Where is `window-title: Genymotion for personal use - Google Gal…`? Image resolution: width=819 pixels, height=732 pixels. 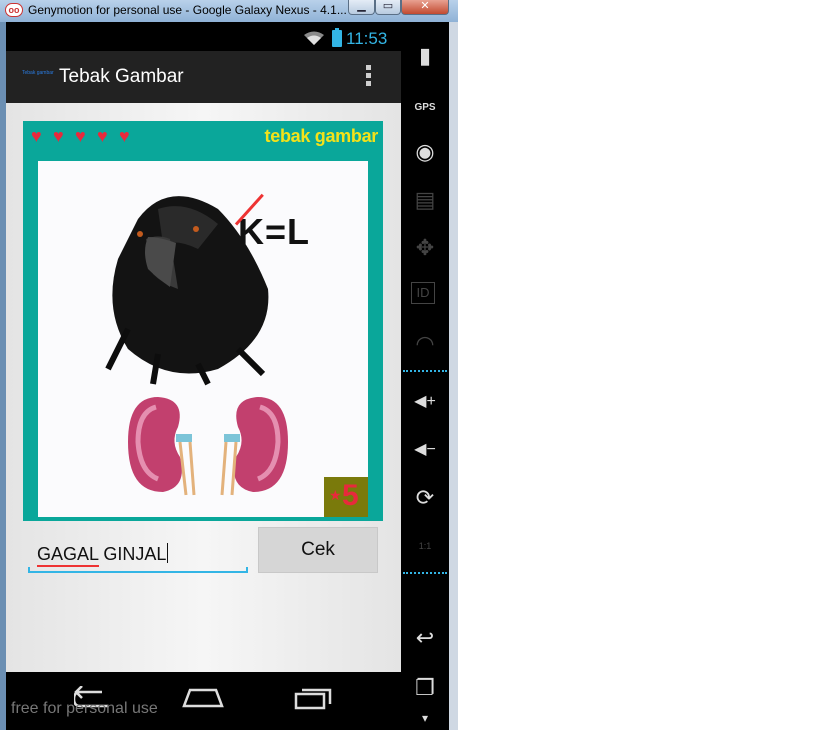
window-title: Genymotion for personal use - Google Gal… is located at coordinates (187, 10).